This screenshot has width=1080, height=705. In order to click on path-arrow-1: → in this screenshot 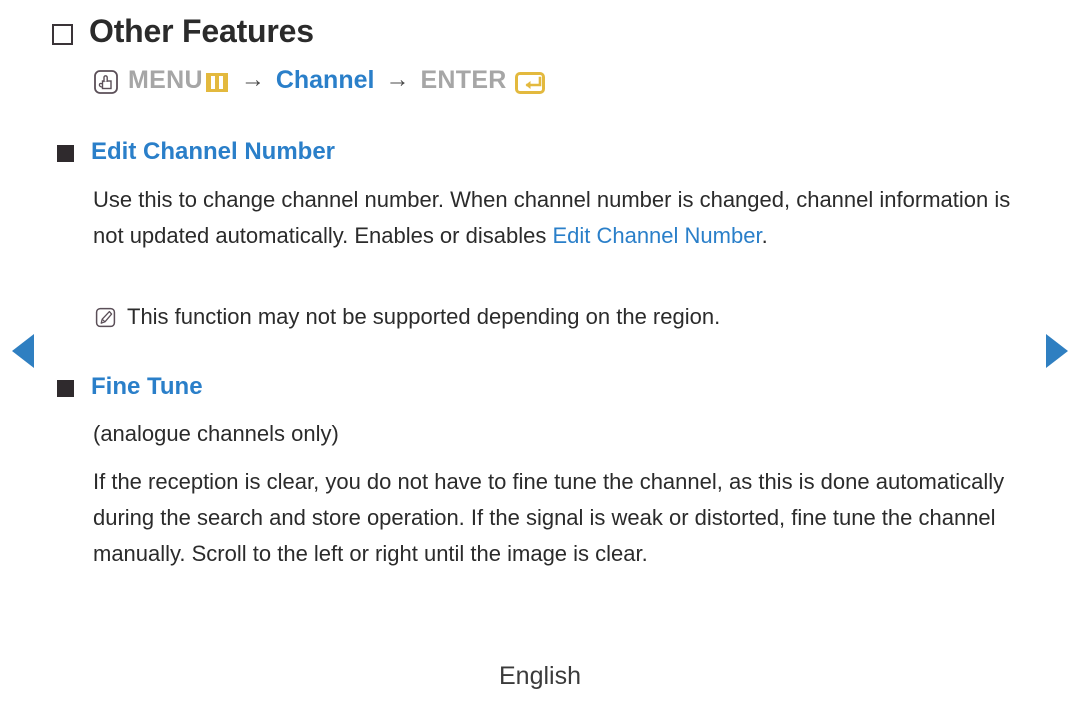, I will do `click(252, 79)`.